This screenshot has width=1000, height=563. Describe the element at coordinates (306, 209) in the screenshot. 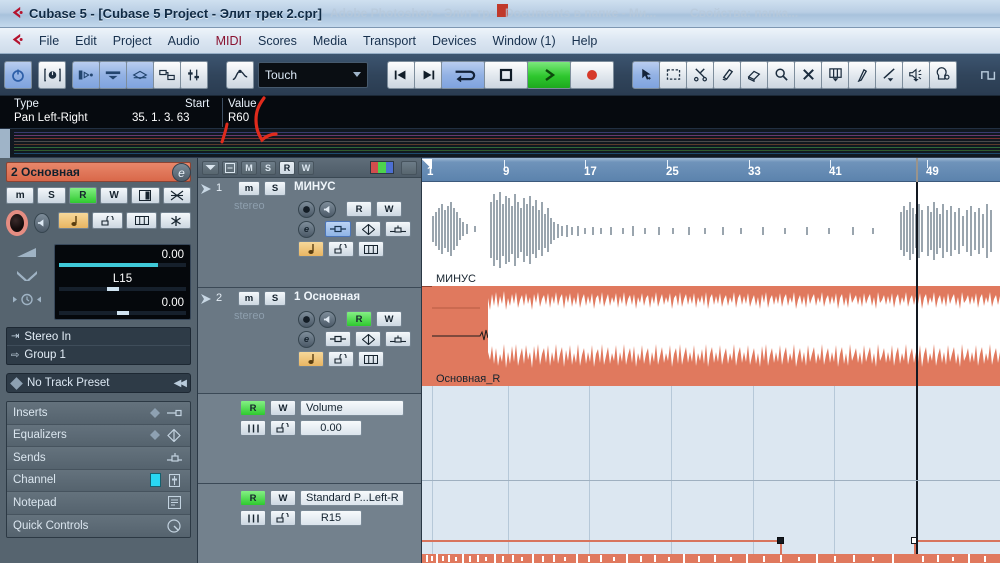

I see `track1-record-enable-button` at that location.